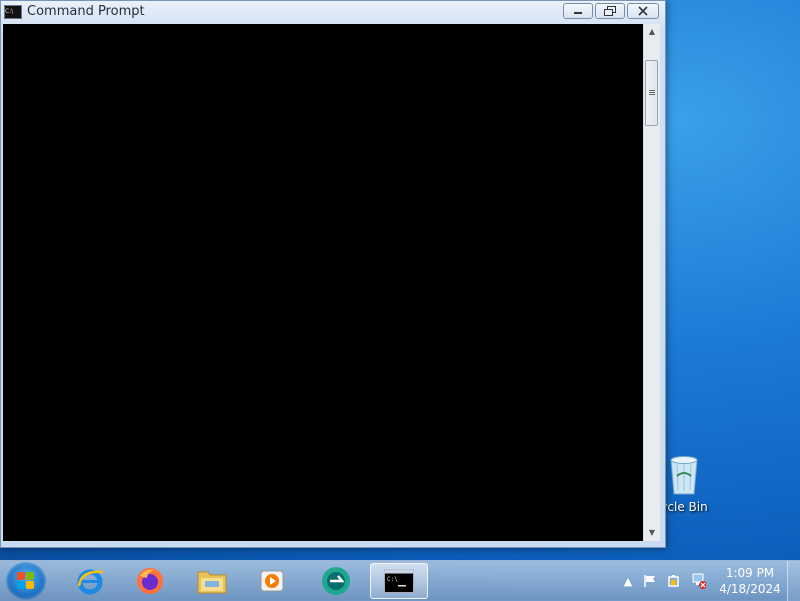  What do you see at coordinates (684, 474) in the screenshot?
I see `recycle-bin-icon` at bounding box center [684, 474].